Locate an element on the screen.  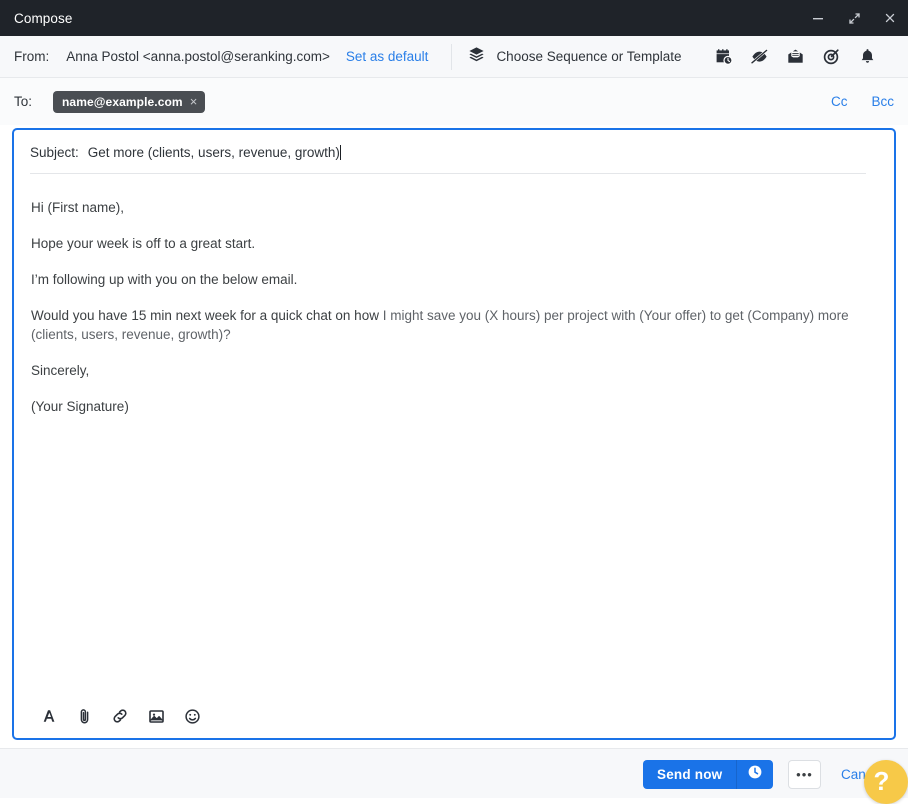
from-address: Anna Postol <anna.postol@seranking.com> is located at coordinates (198, 56).